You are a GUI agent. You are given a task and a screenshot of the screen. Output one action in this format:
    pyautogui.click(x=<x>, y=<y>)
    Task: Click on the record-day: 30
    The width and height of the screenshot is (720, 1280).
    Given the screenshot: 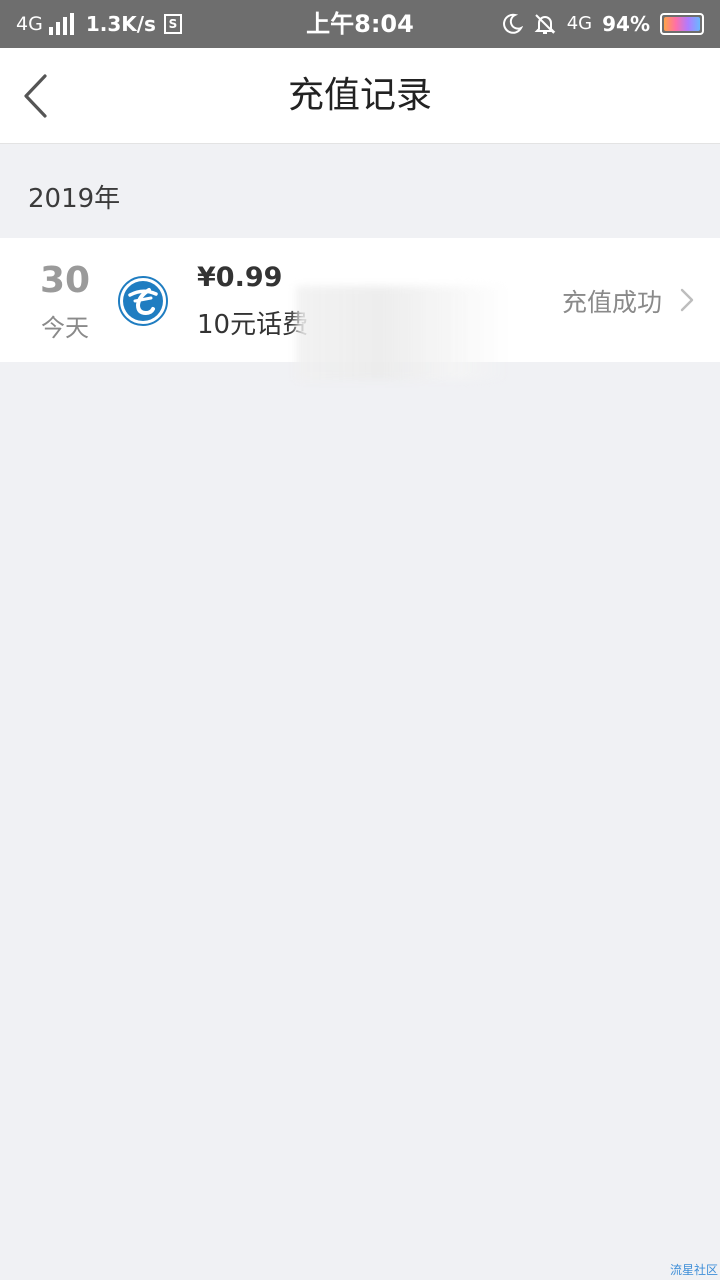 What is the action you would take?
    pyautogui.click(x=65, y=280)
    